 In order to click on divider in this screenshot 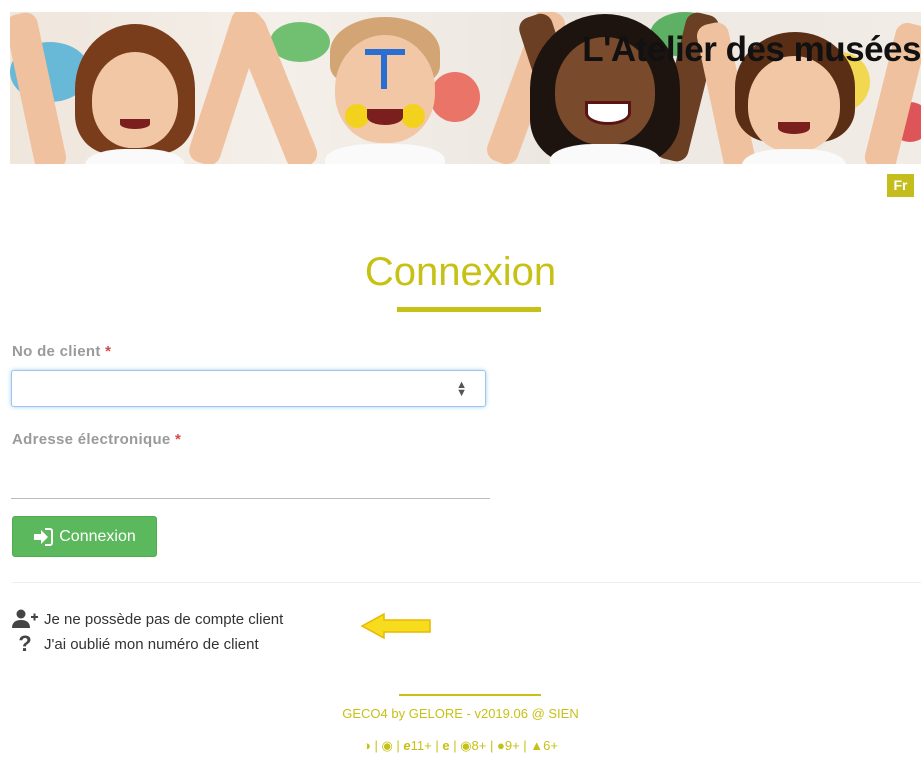, I will do `click(466, 582)`.